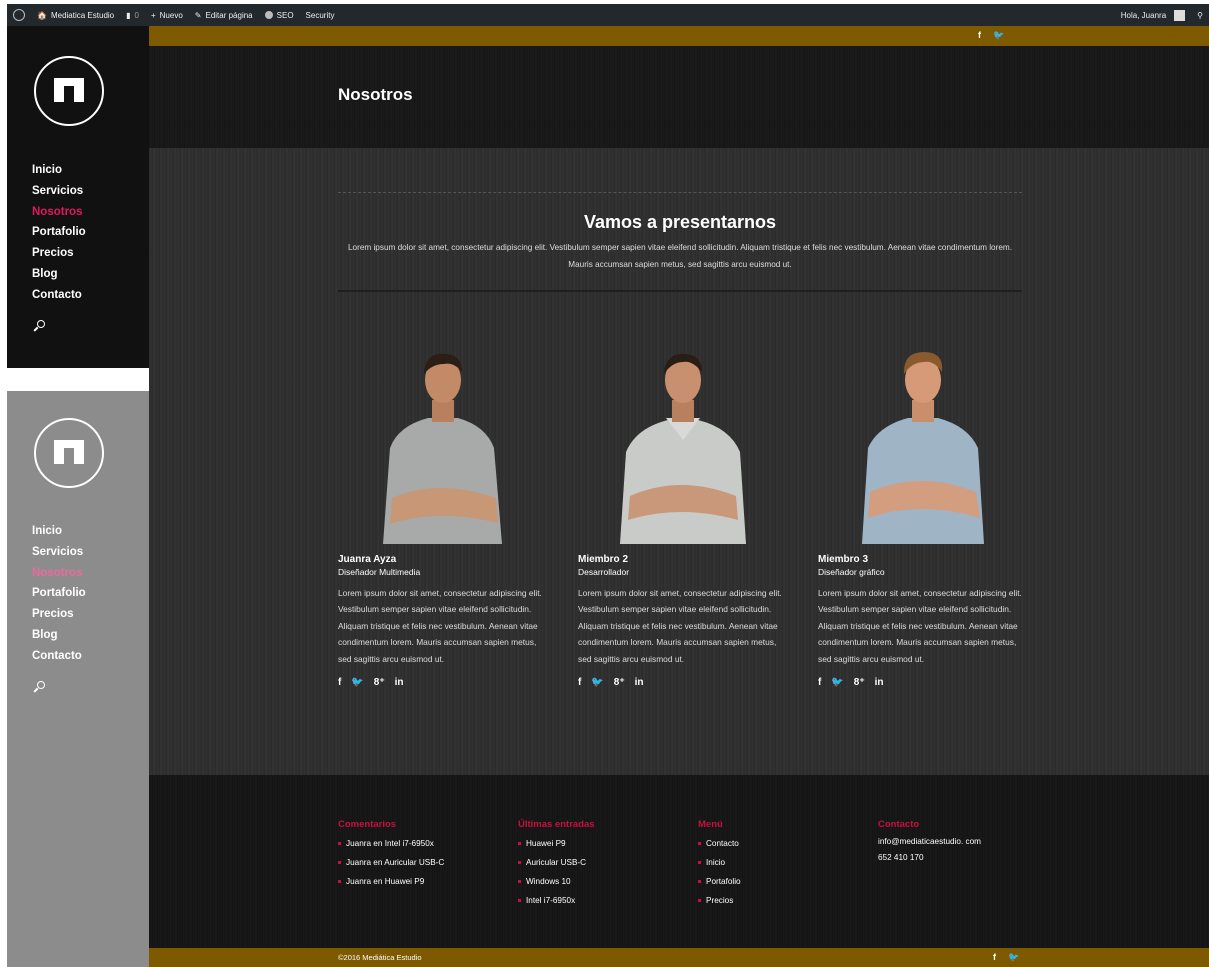  Describe the element at coordinates (268, 15) in the screenshot. I see `seo-dot-icon` at that location.